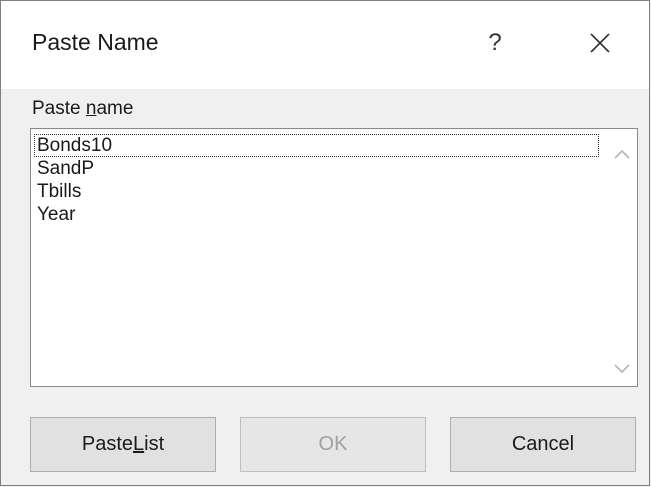 This screenshot has width=651, height=487. What do you see at coordinates (123, 444) in the screenshot?
I see `paste-list-button: Paste List` at bounding box center [123, 444].